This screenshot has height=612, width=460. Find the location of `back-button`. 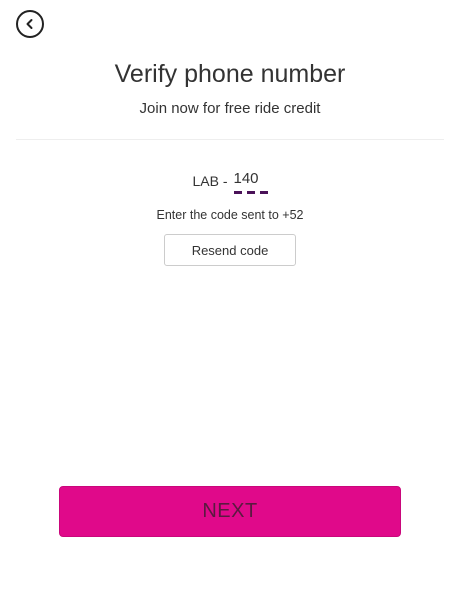

back-button is located at coordinates (30, 24).